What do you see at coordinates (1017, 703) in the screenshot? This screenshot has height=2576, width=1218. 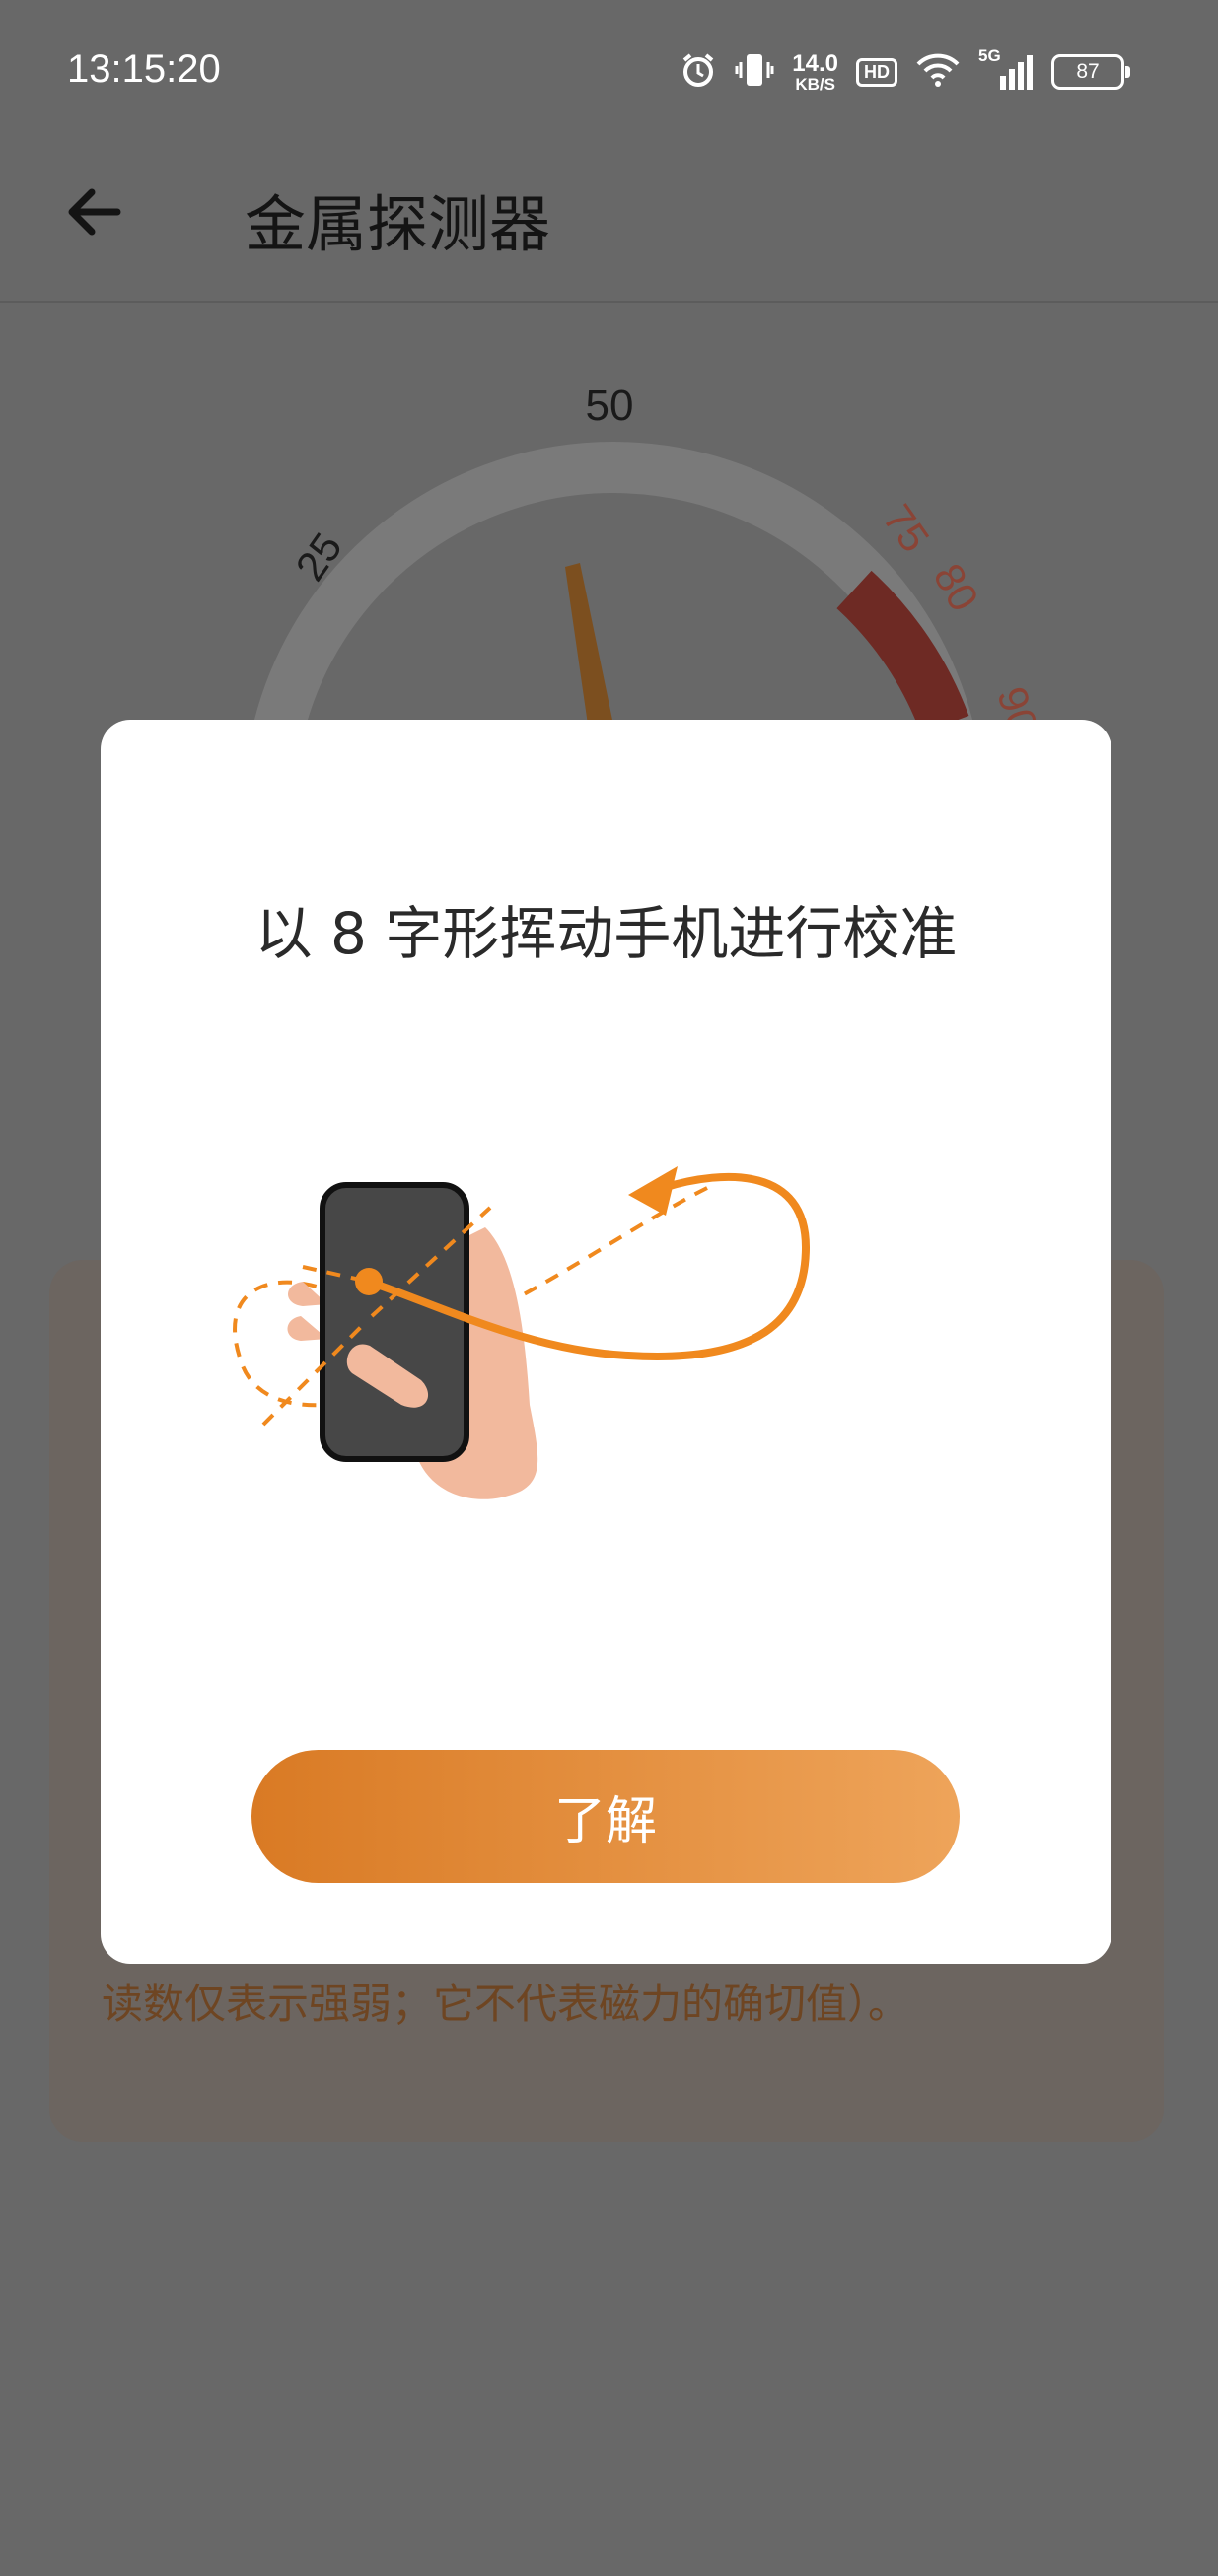 I see `tick-label-90: 90` at bounding box center [1017, 703].